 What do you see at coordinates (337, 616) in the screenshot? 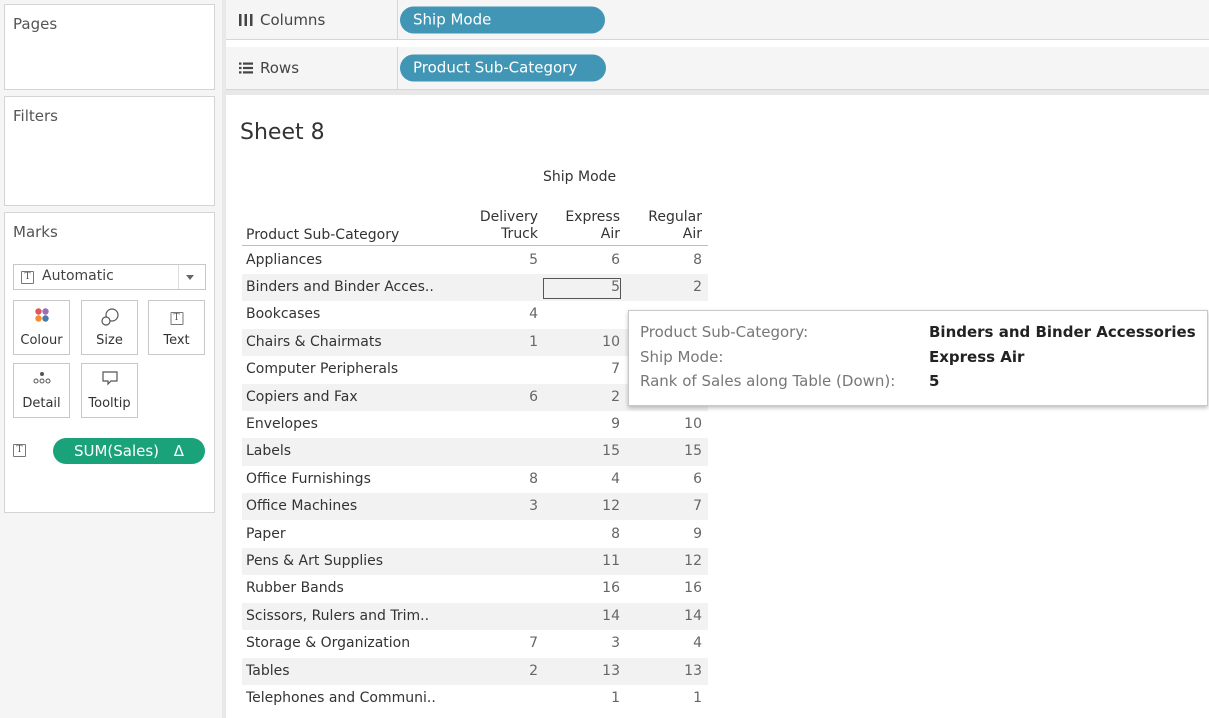
I see `row-label: Scissors, Rulers and Trim..` at bounding box center [337, 616].